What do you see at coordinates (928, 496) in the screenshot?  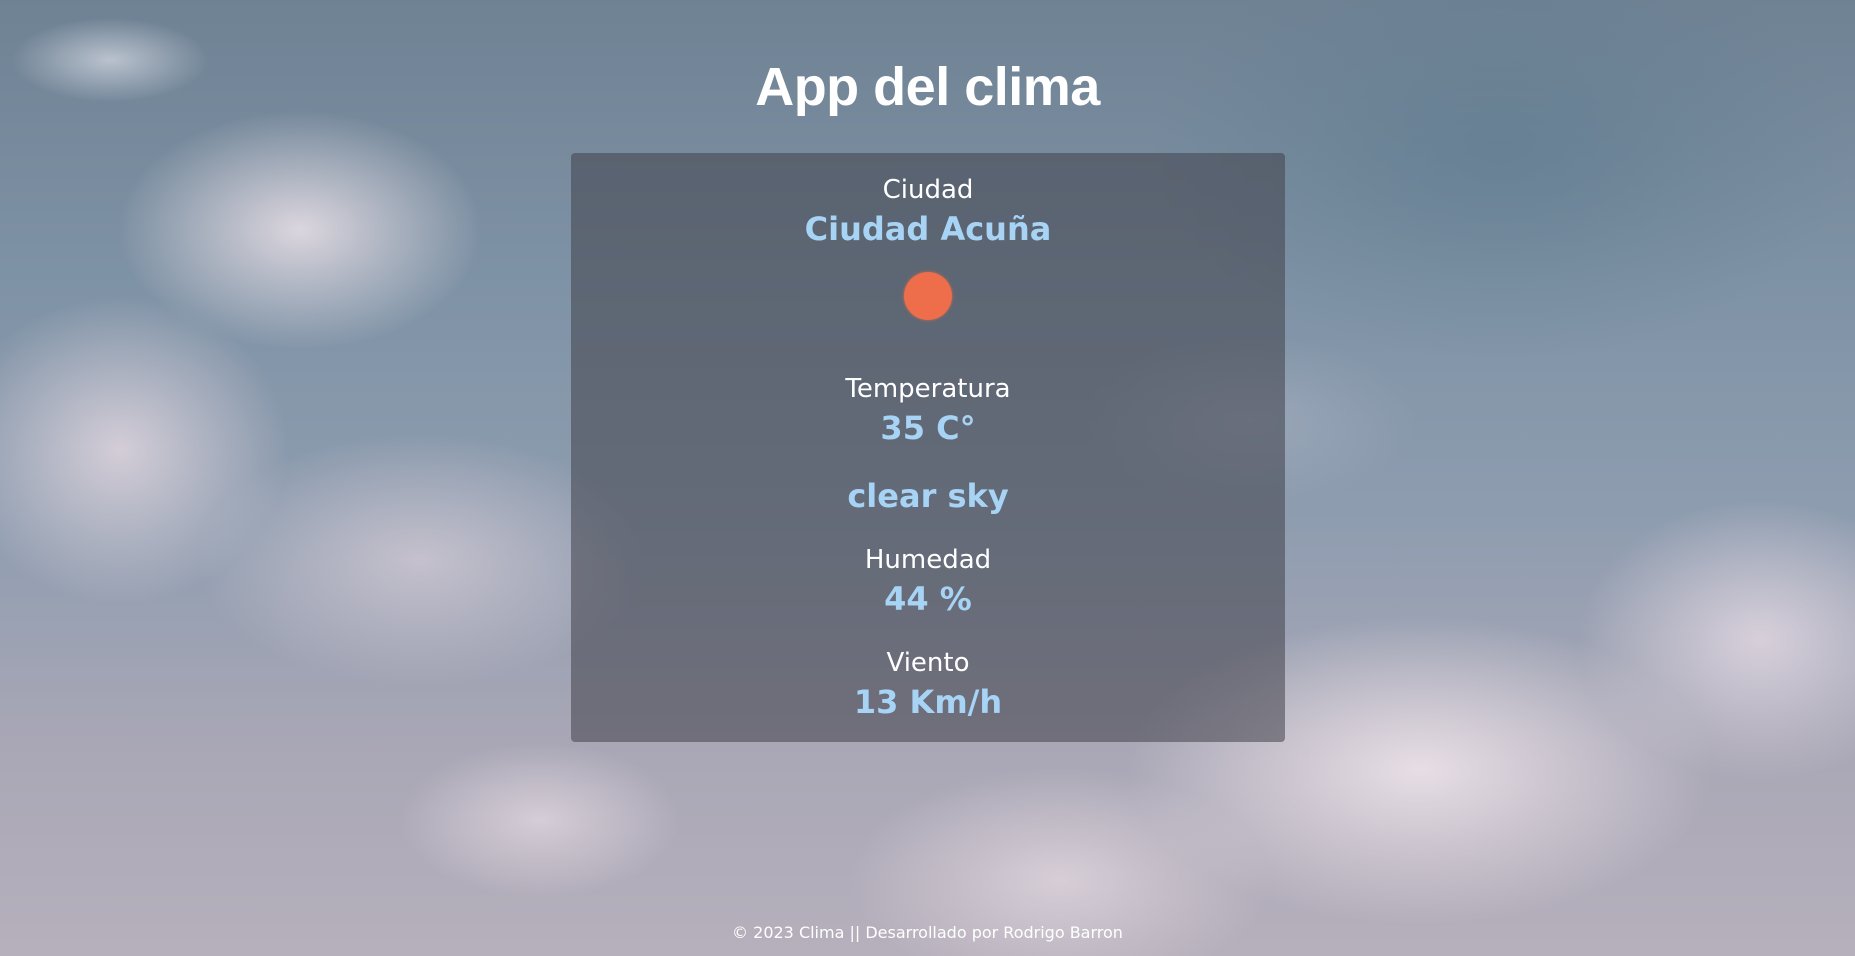 I see `weather-description: clear sky` at bounding box center [928, 496].